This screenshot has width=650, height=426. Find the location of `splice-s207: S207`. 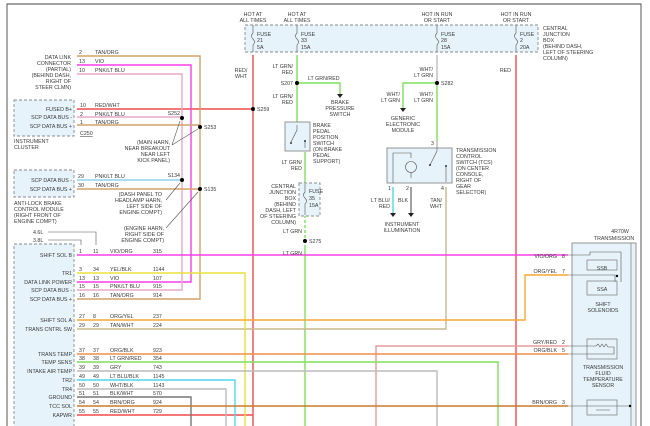

splice-s207: S207 is located at coordinates (287, 84).